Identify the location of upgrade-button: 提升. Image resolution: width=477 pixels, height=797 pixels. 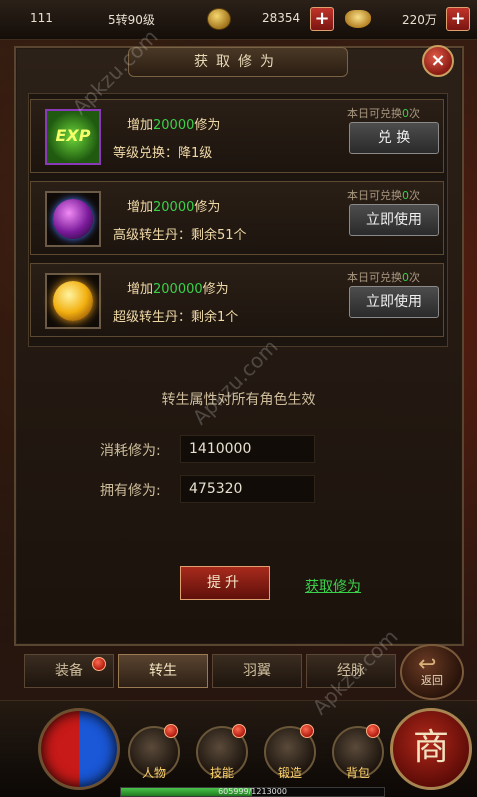
(225, 583).